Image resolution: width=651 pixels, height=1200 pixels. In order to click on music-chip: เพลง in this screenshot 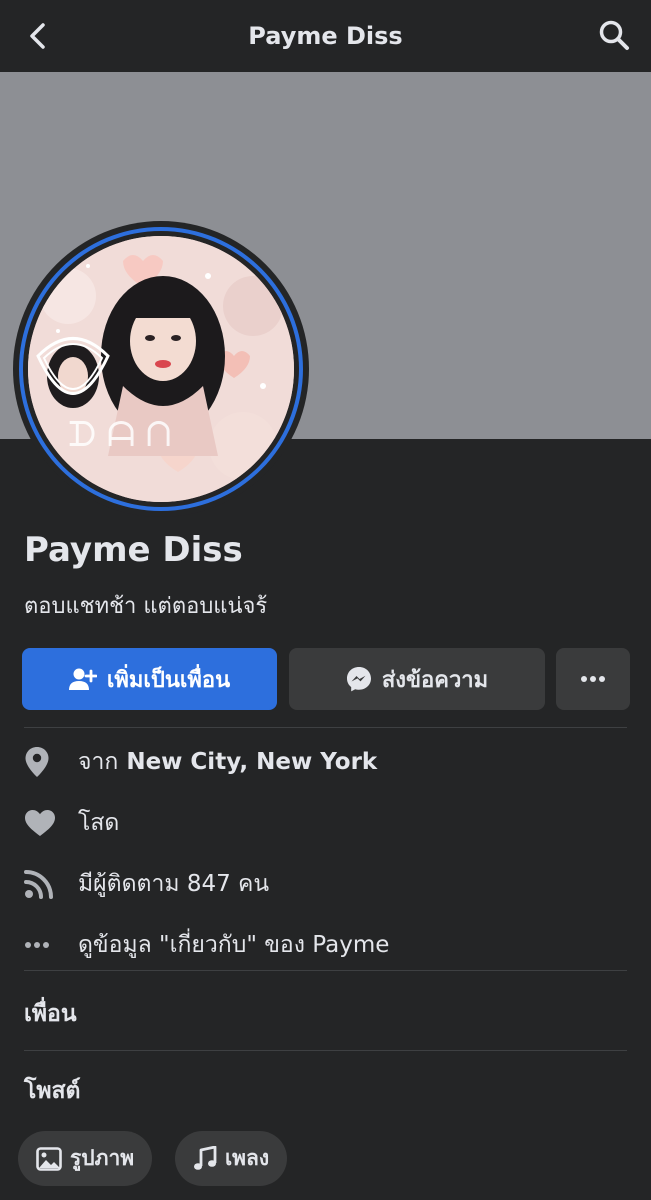, I will do `click(231, 1158)`.